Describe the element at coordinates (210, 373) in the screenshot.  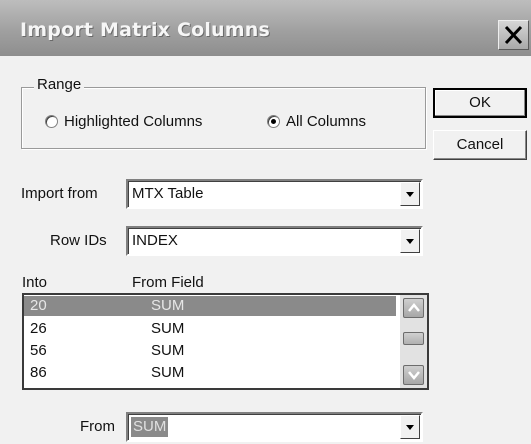
I see `list-item: 86 SUM` at that location.